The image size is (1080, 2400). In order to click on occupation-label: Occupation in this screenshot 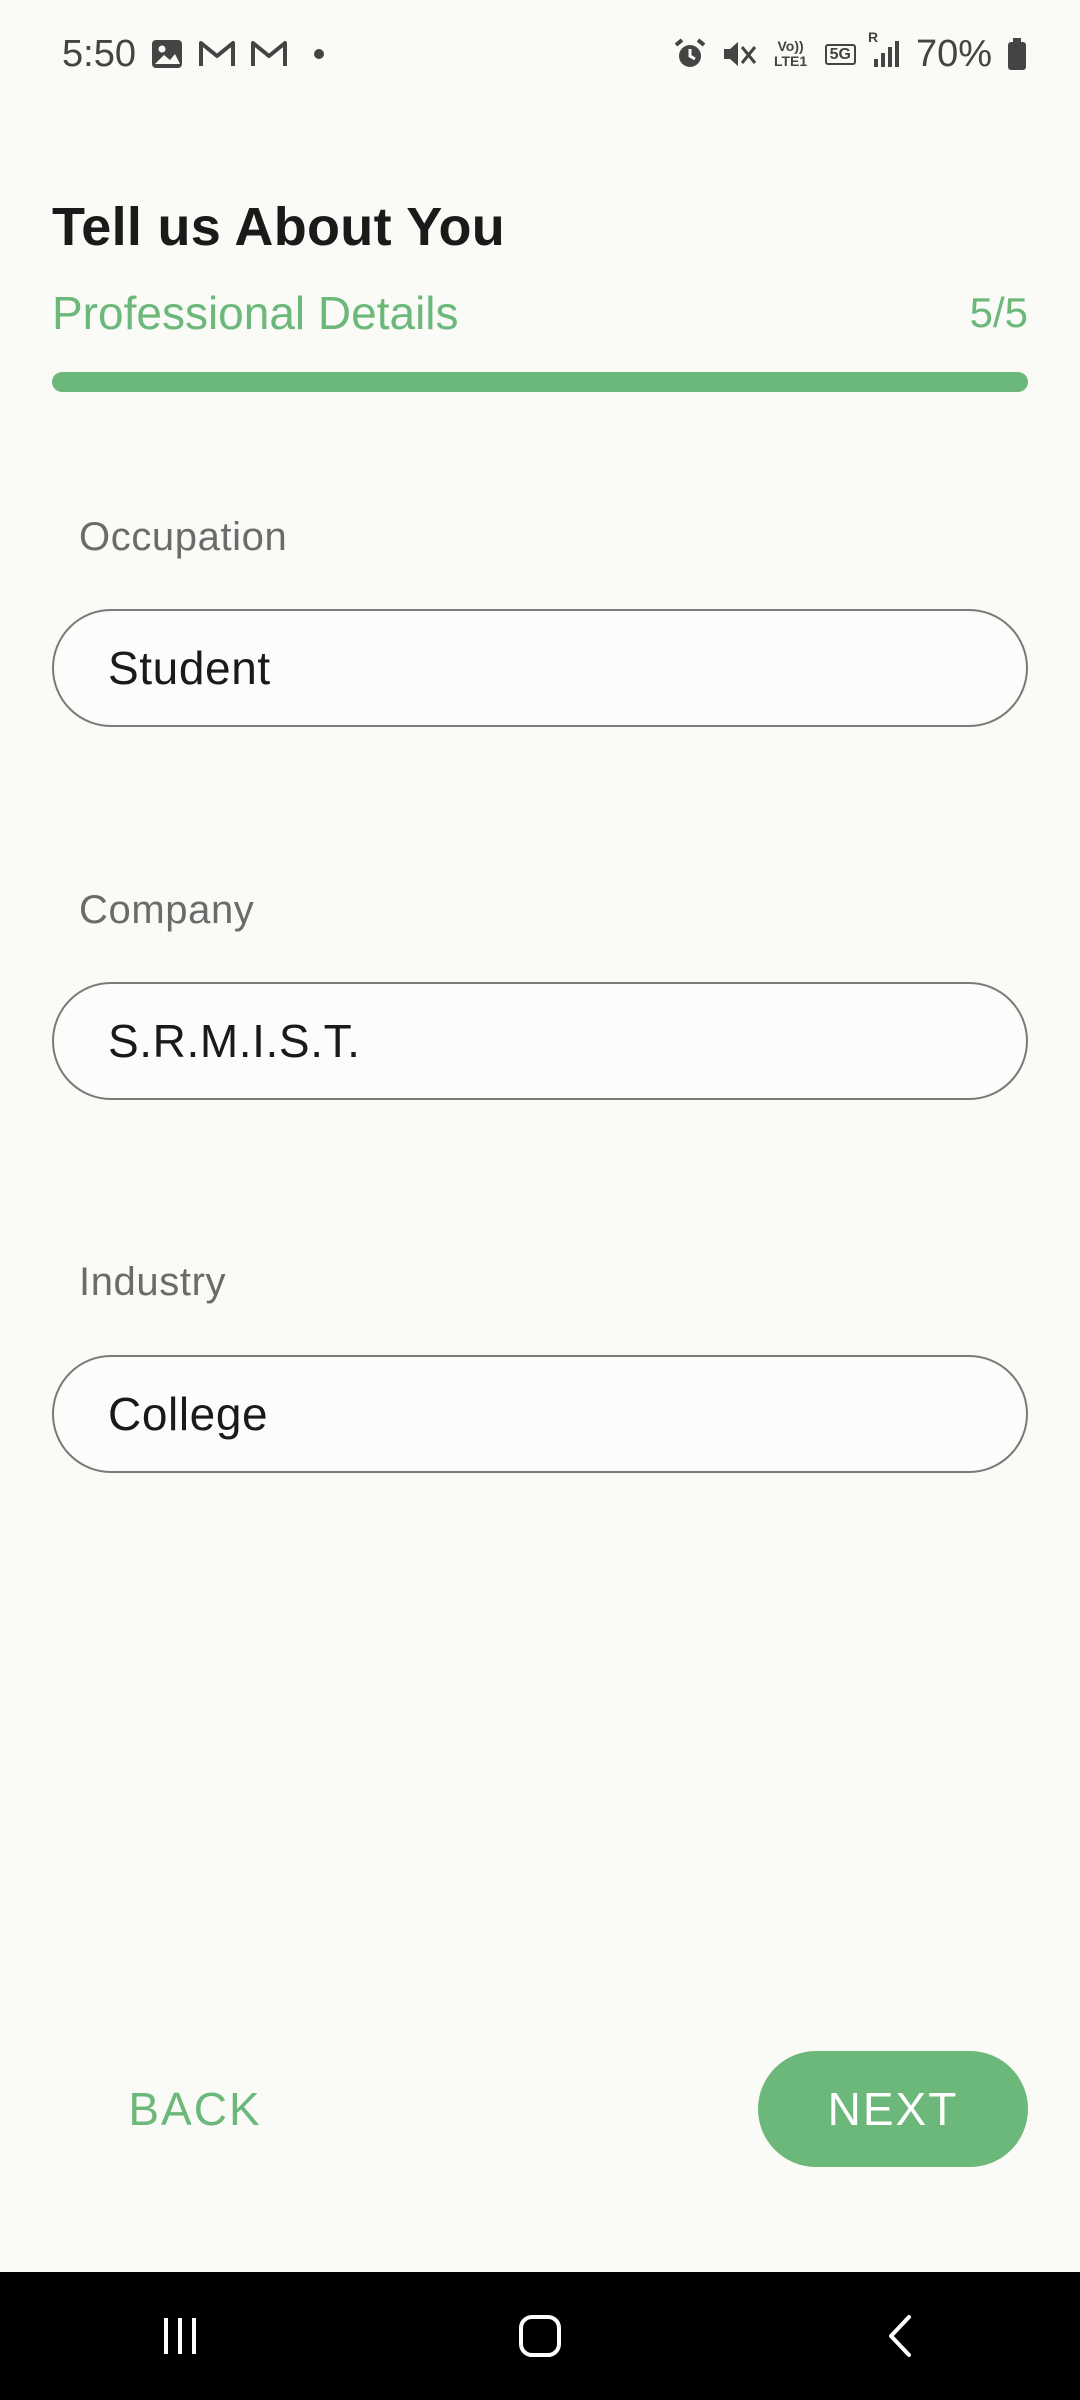, I will do `click(183, 537)`.